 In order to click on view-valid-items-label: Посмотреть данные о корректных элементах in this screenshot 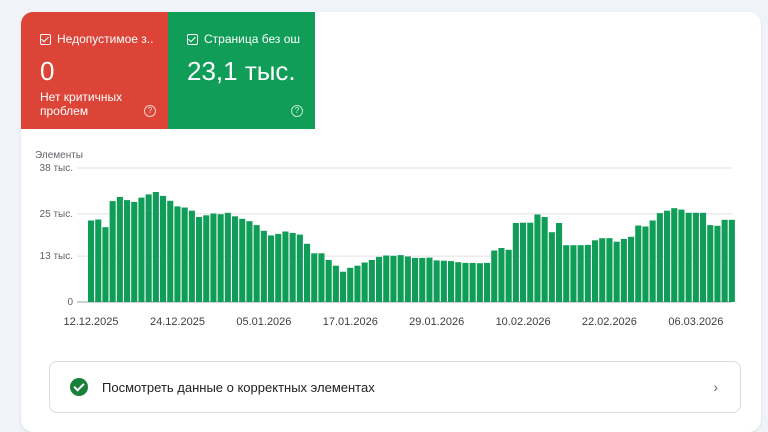, I will do `click(238, 387)`.